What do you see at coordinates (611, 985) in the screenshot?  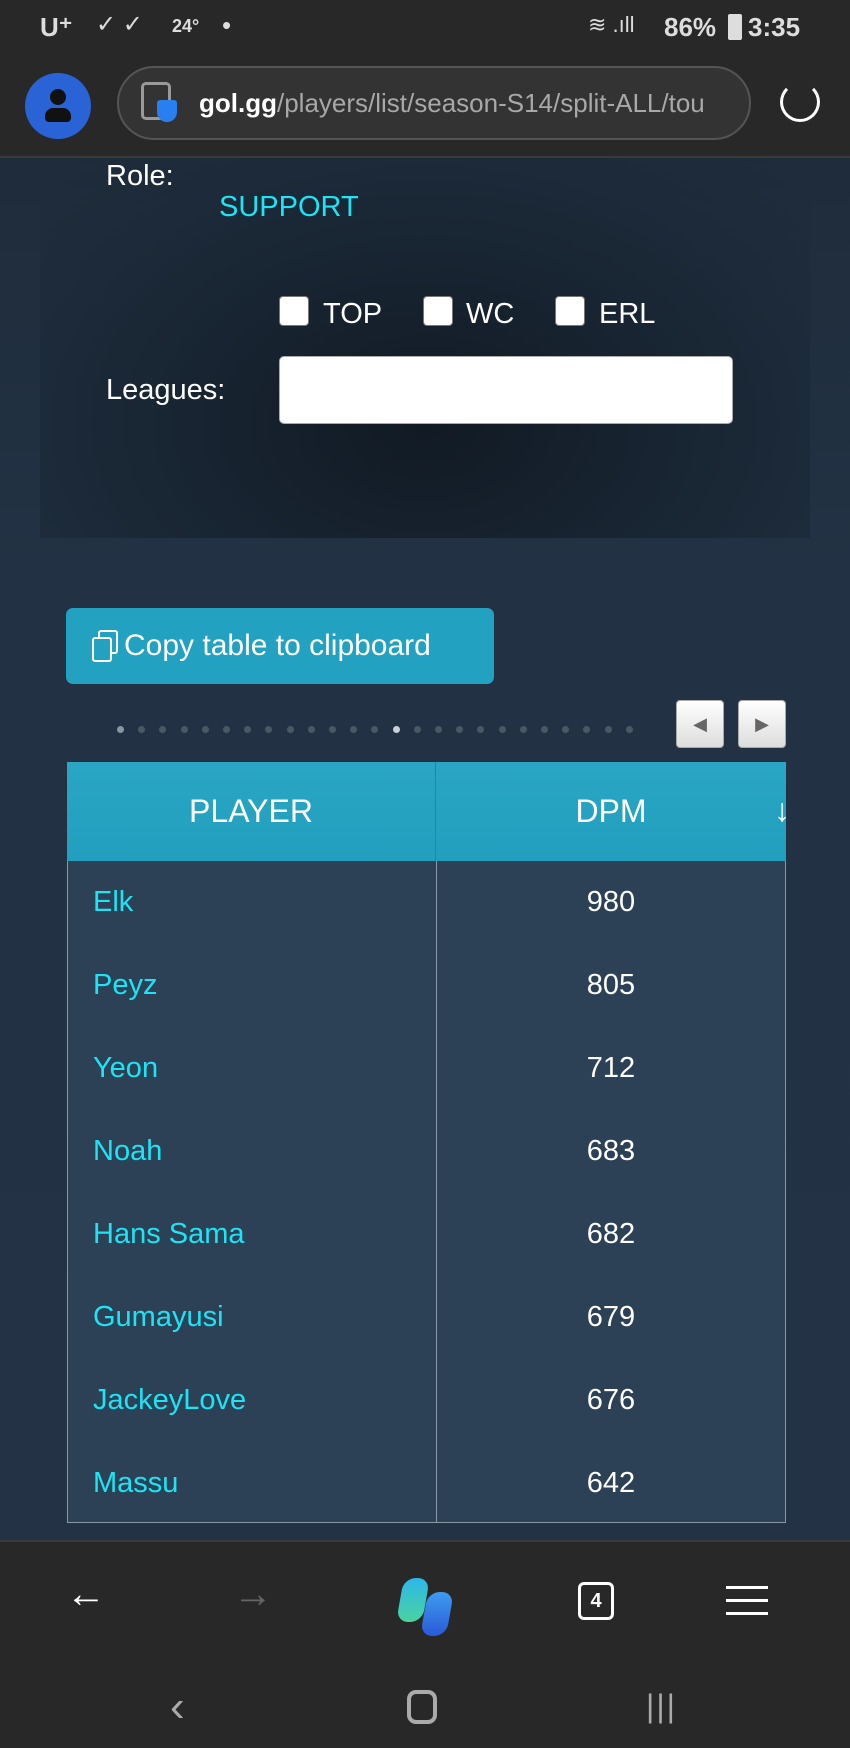 I see `dpm-value: 805` at bounding box center [611, 985].